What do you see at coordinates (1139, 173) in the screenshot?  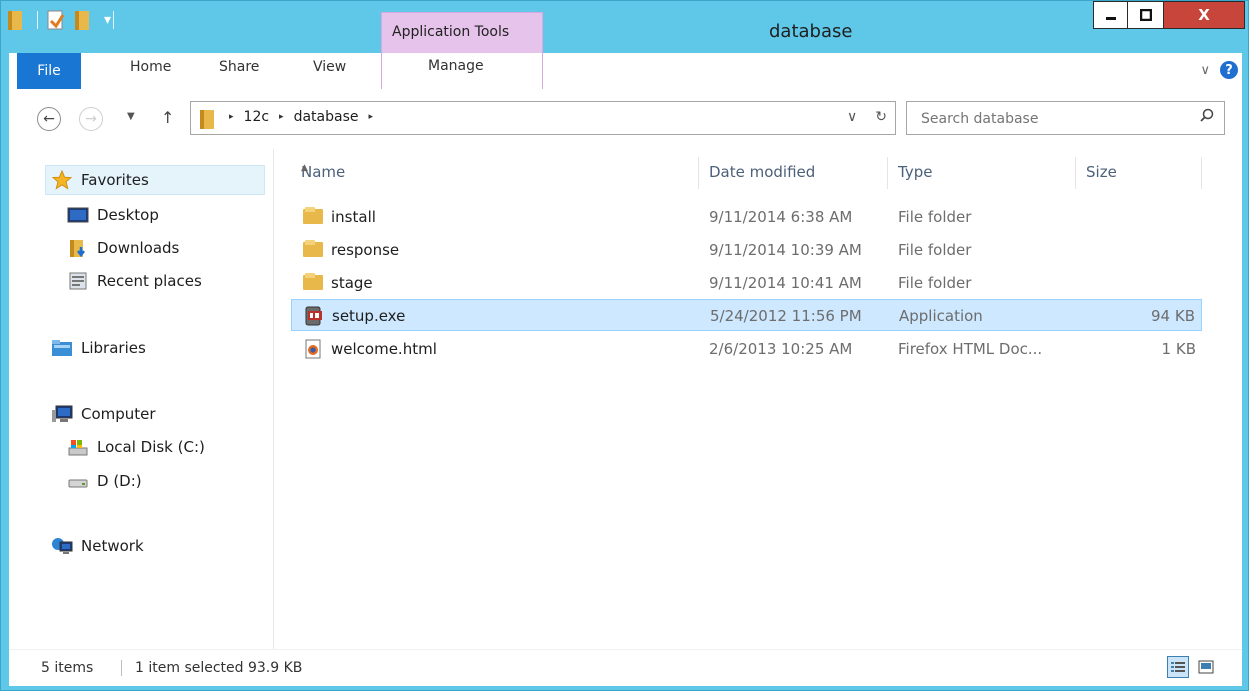 I see `column-header-size: Size` at bounding box center [1139, 173].